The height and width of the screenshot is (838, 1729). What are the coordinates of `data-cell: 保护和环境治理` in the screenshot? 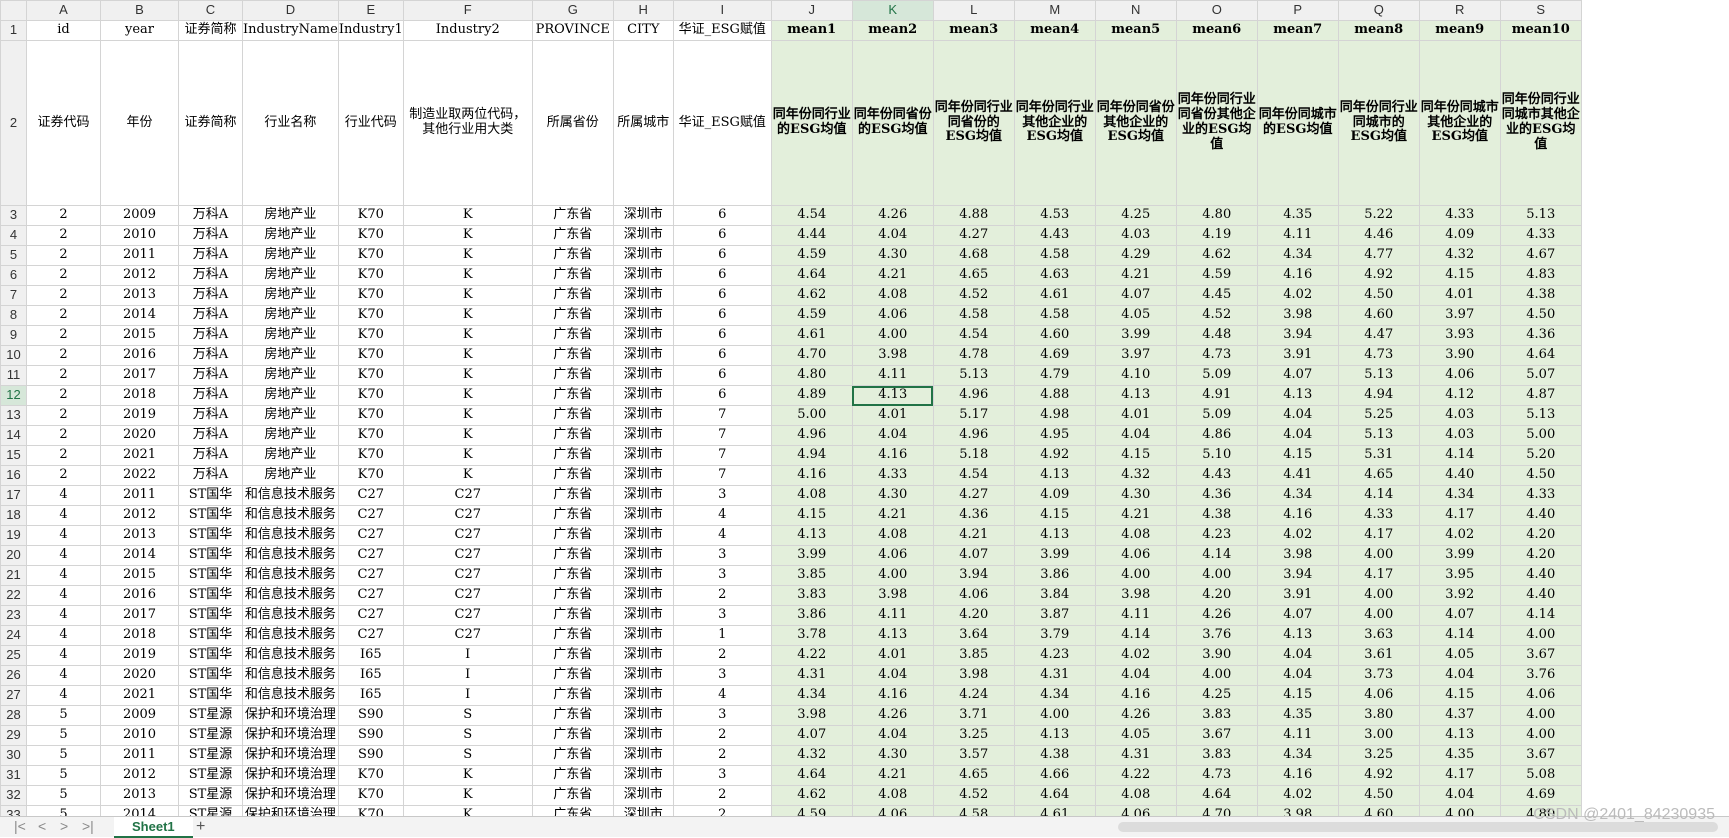 It's located at (290, 810).